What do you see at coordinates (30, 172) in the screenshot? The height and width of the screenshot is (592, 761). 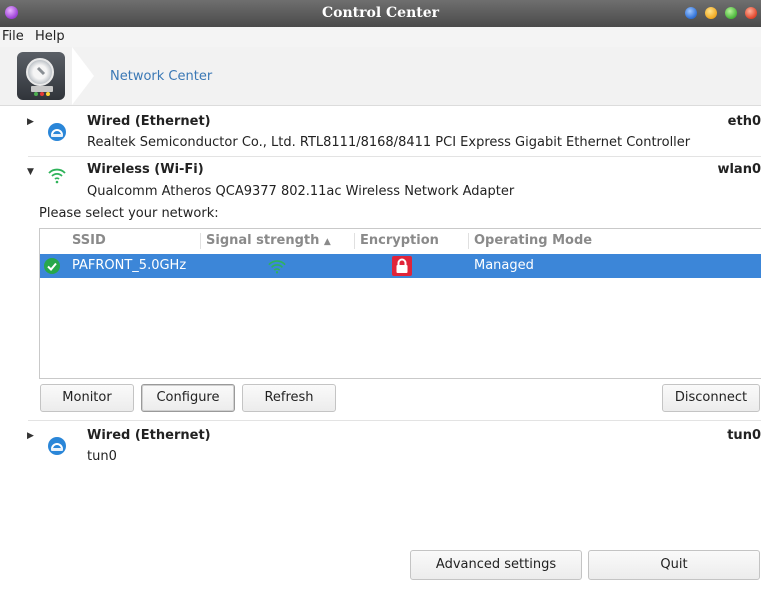 I see `collapse-arrow-icon: ▼` at bounding box center [30, 172].